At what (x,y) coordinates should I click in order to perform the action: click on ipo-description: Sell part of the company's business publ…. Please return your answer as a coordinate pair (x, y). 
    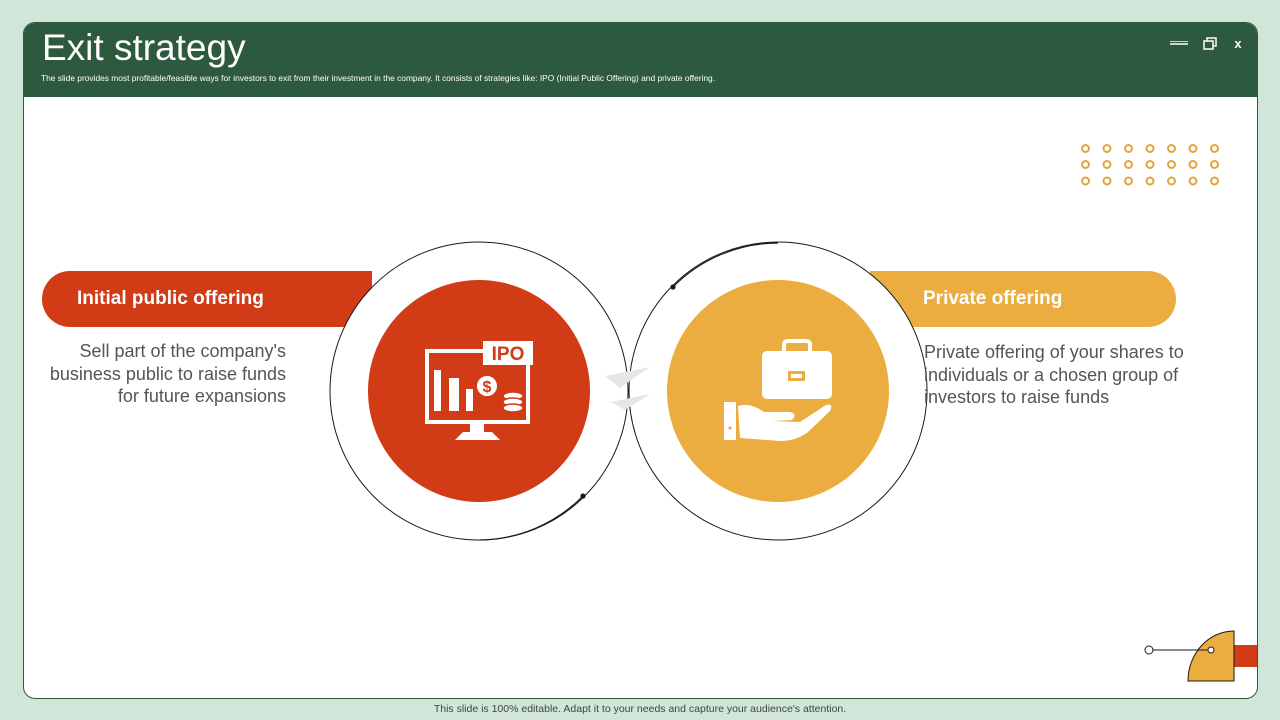
    Looking at the image, I should click on (167, 373).